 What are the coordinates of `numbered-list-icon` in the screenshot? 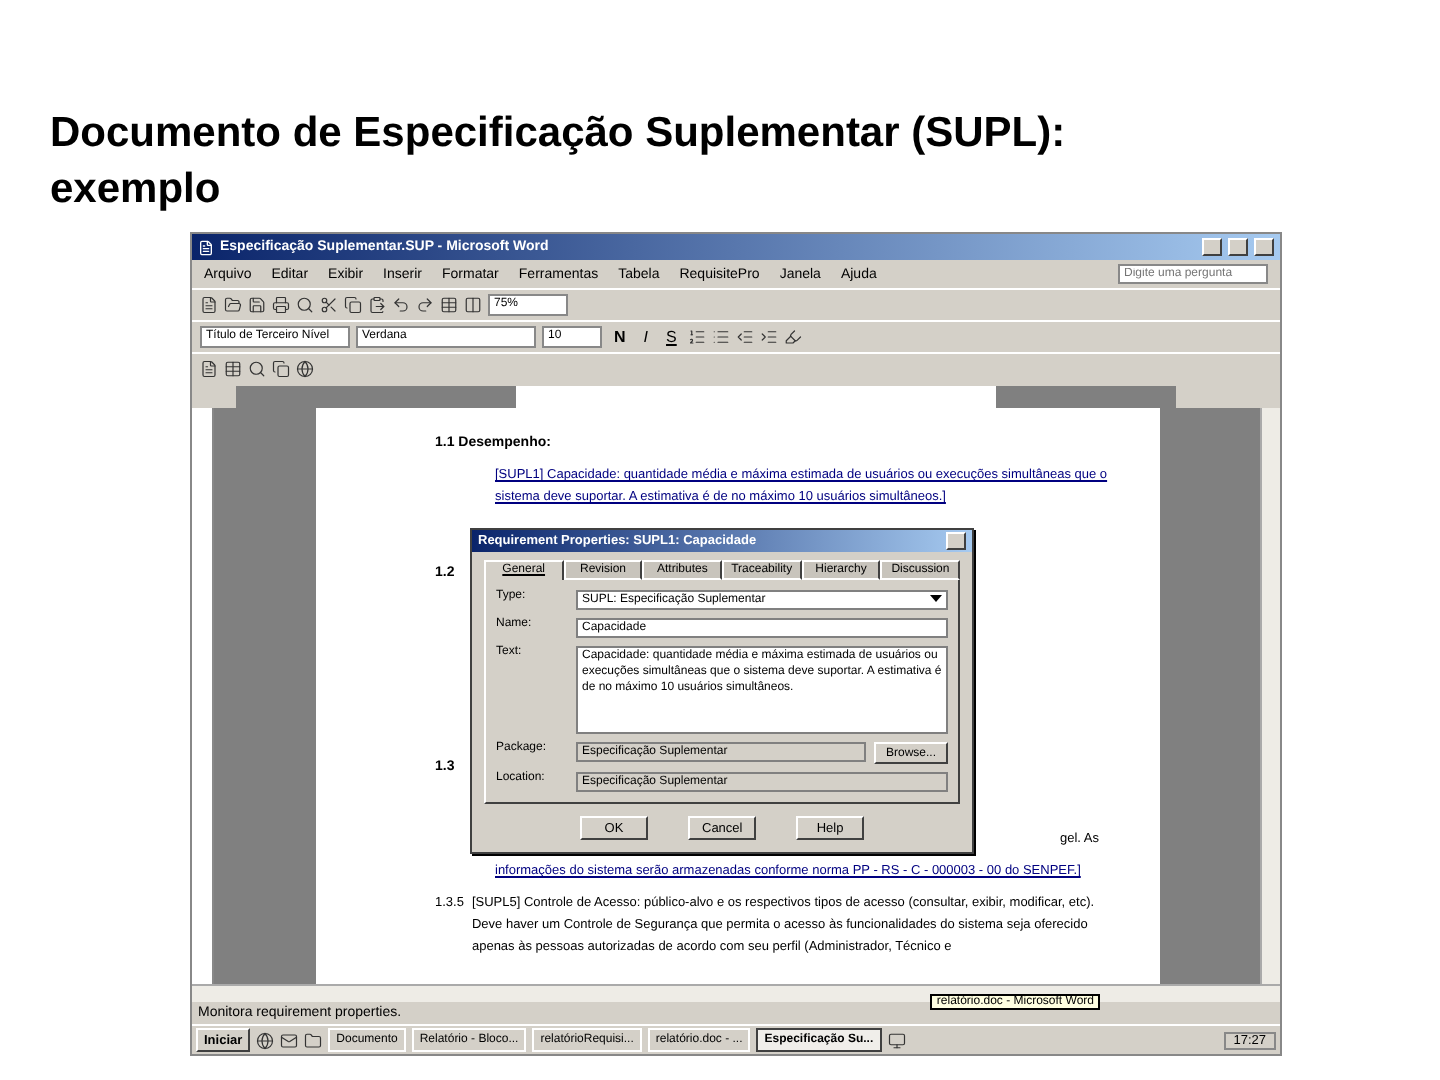 It's located at (697, 337).